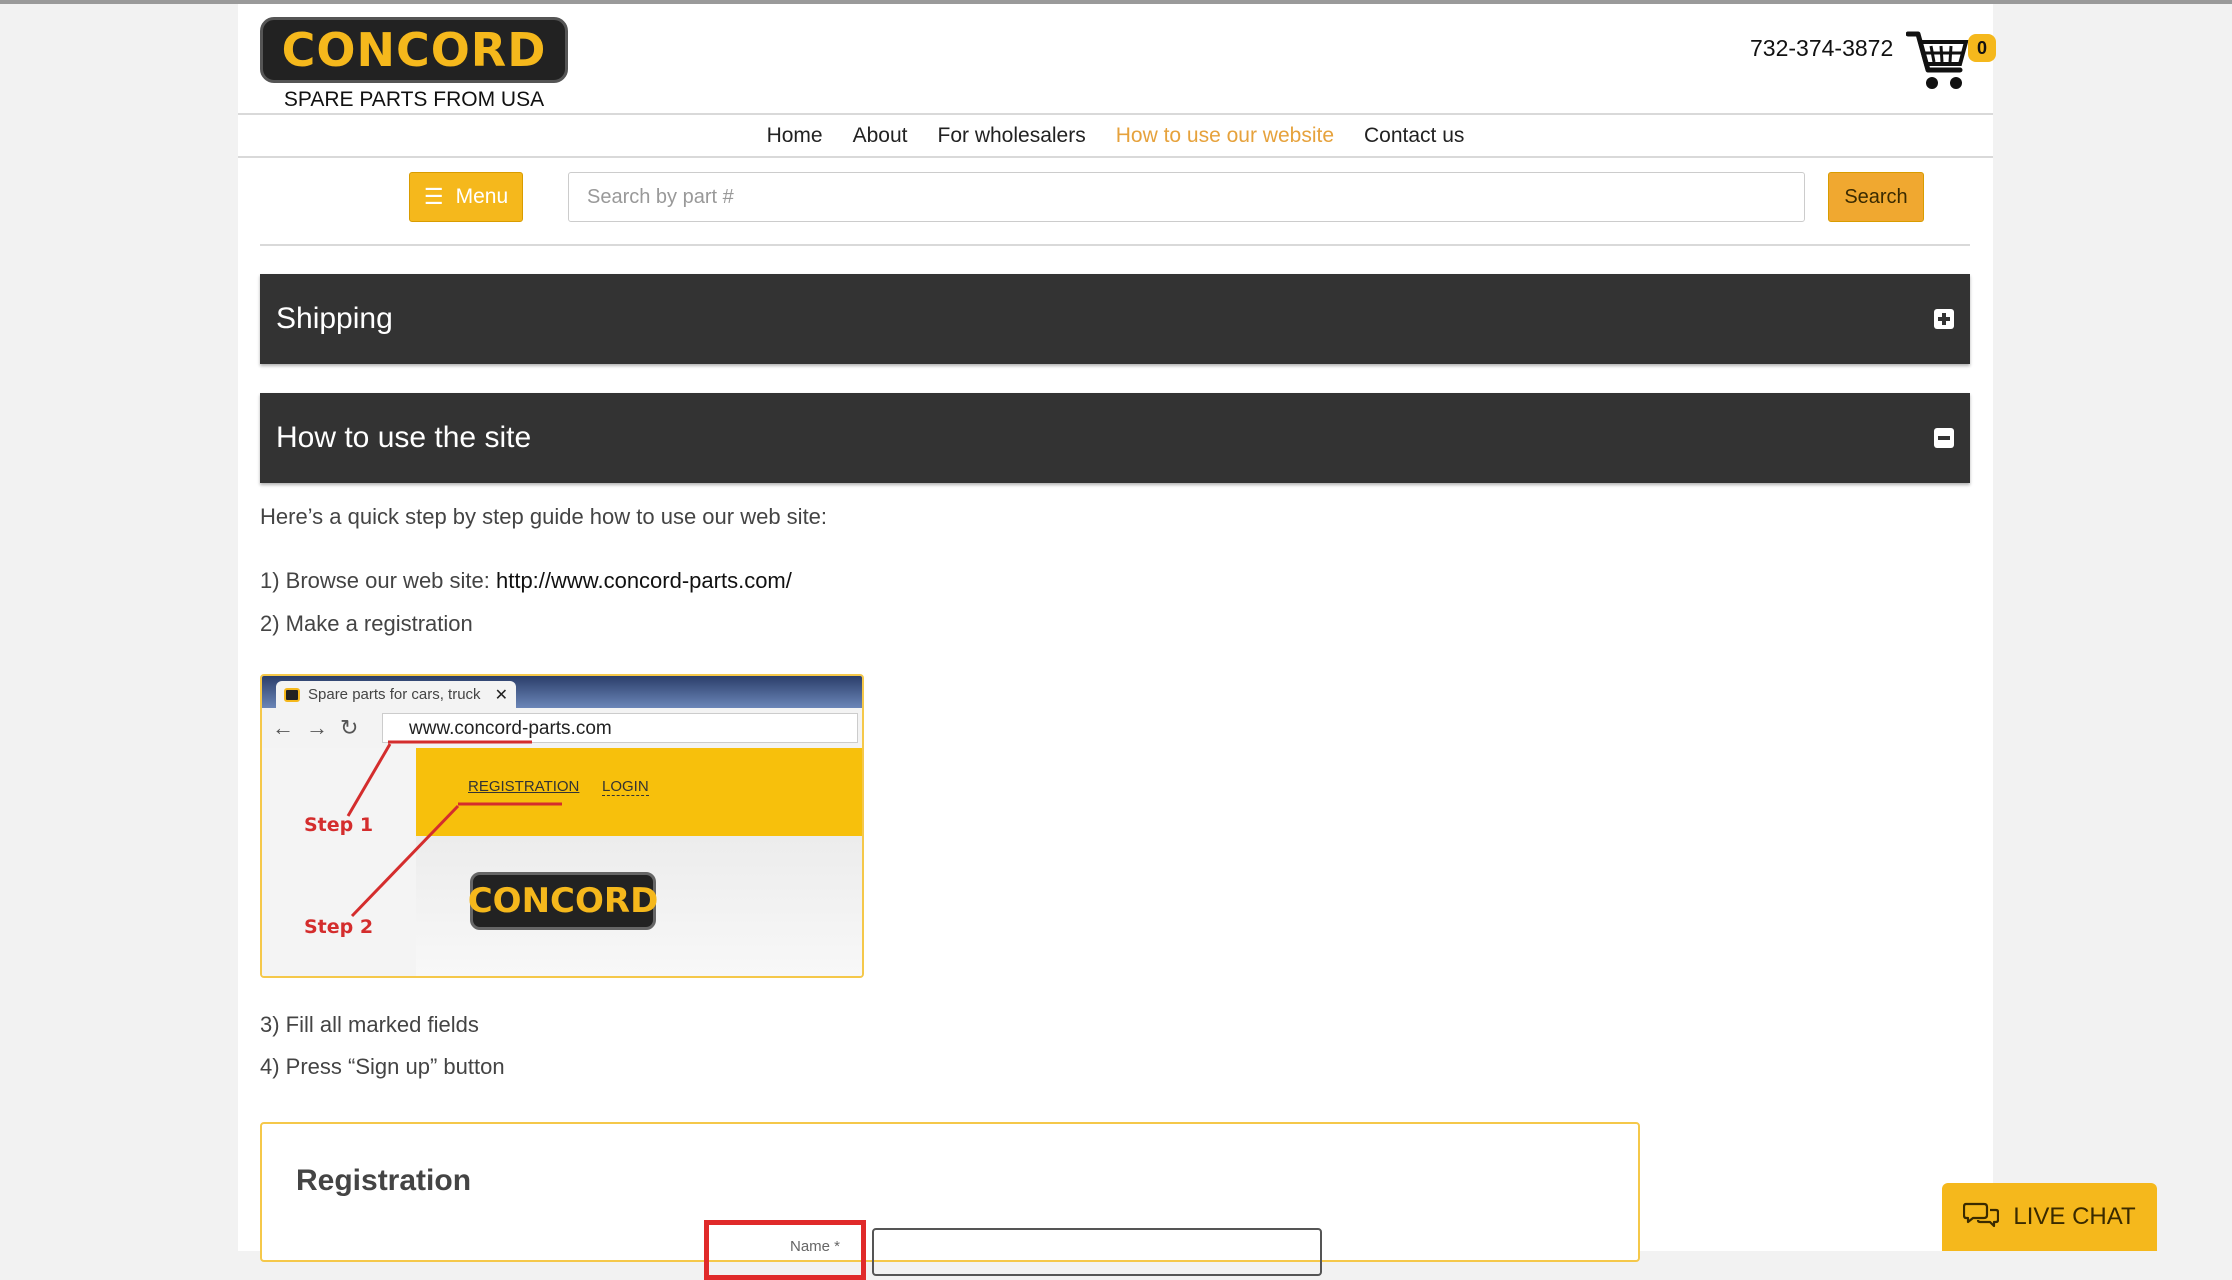  I want to click on logo-text: CONCORD, so click(414, 50).